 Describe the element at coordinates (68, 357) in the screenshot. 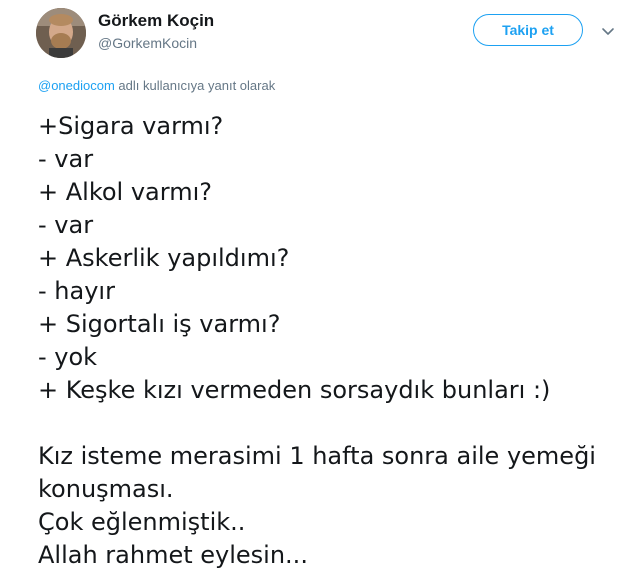

I see `tweet-line: - yok` at that location.